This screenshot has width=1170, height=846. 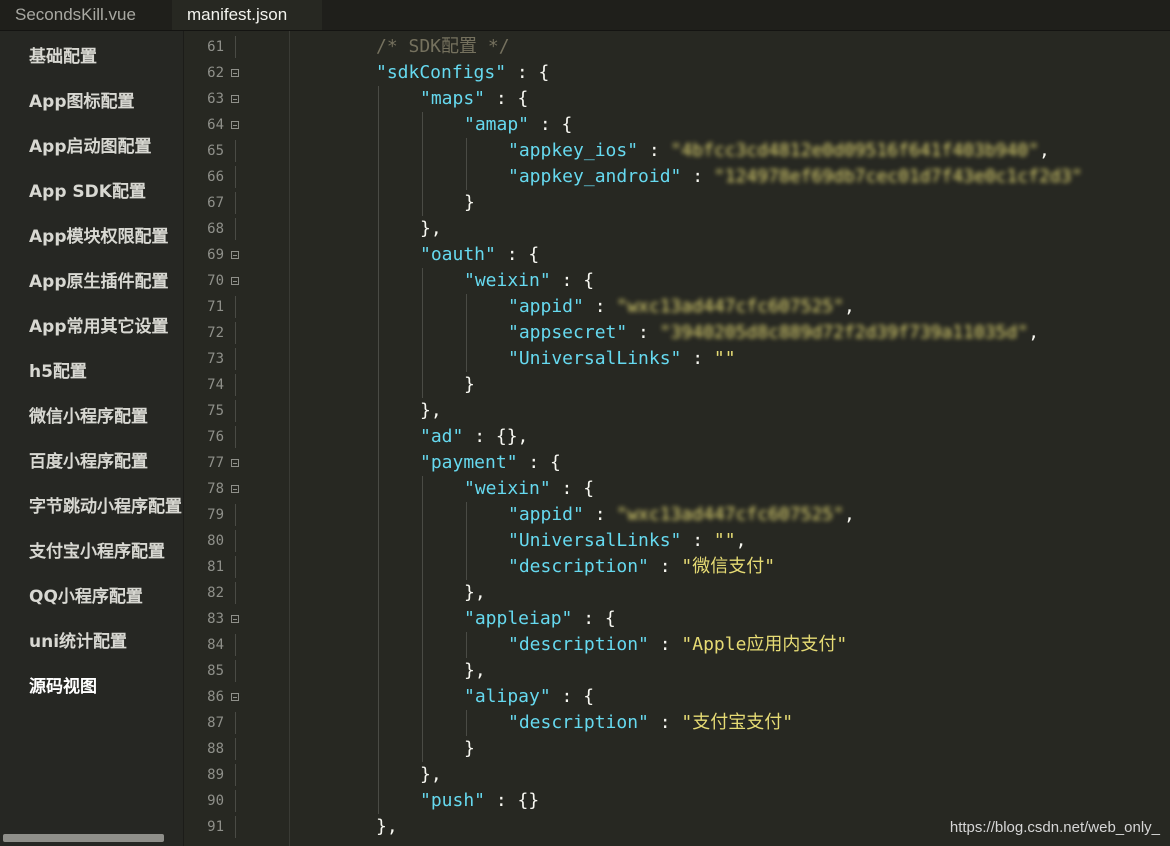 What do you see at coordinates (215, 411) in the screenshot?
I see `line-number: 75` at bounding box center [215, 411].